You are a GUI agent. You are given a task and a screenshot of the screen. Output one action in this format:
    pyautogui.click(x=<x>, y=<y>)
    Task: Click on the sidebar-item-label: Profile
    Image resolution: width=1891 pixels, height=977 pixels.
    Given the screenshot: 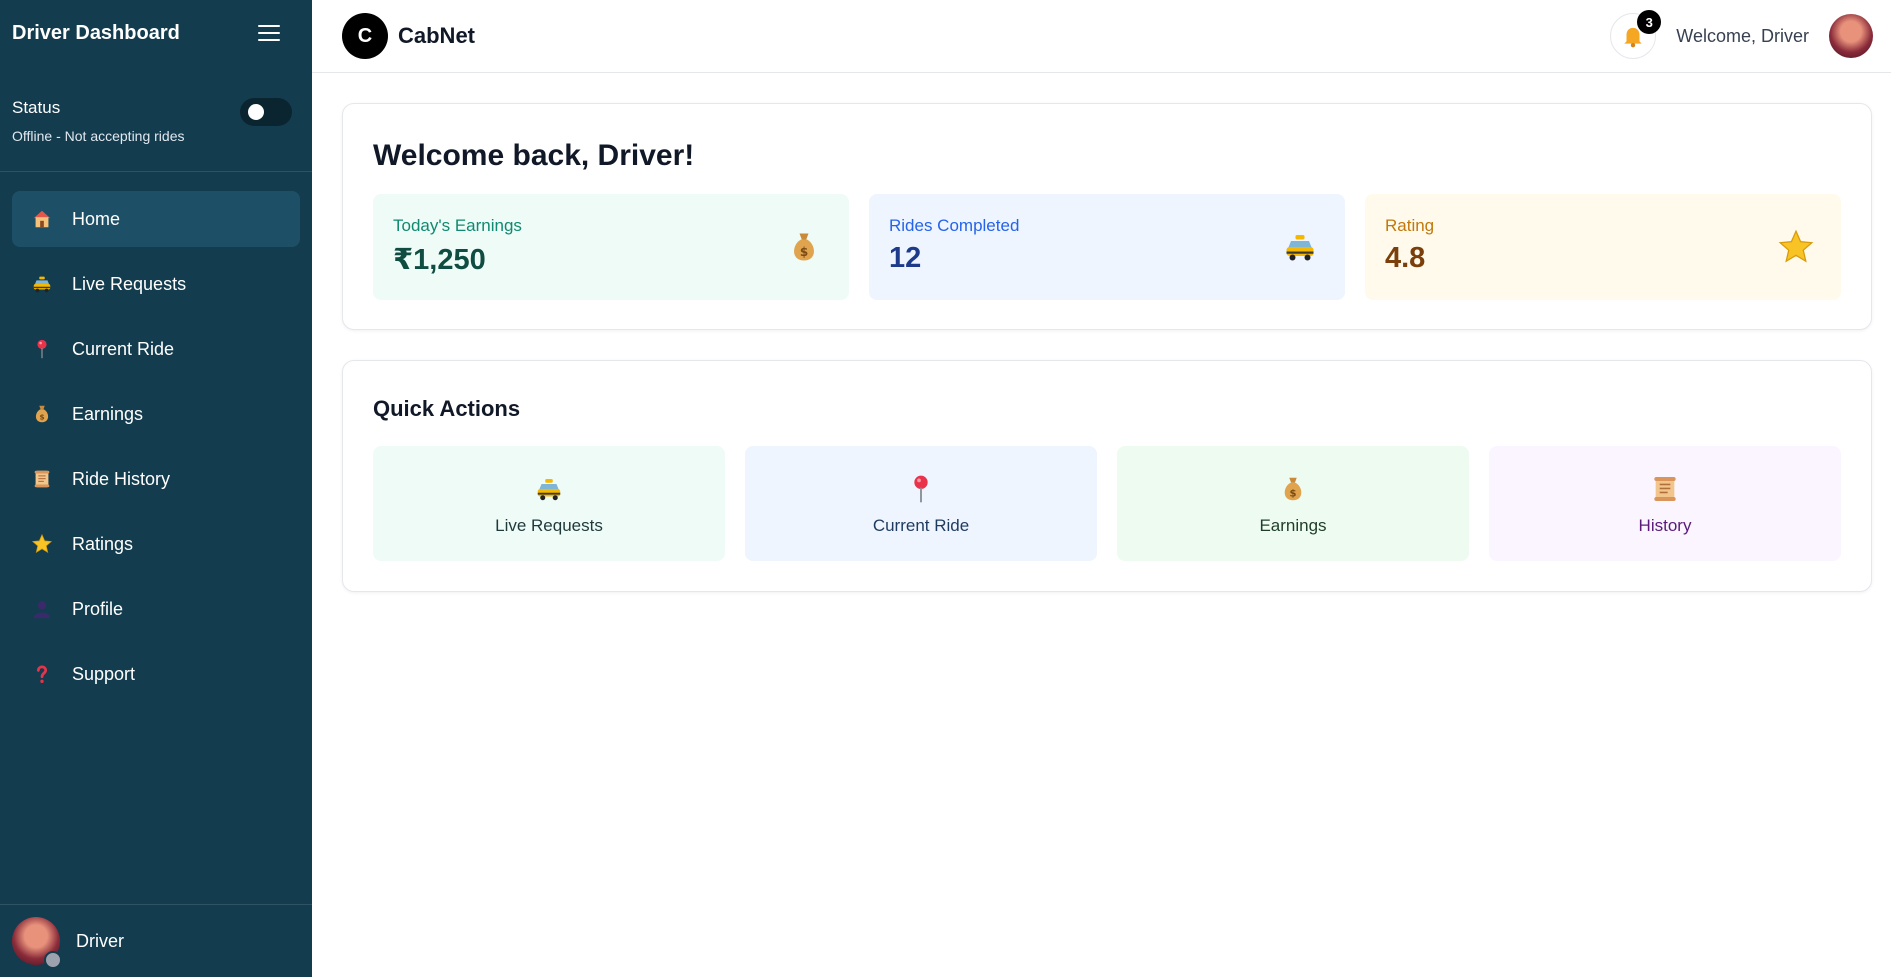 What is the action you would take?
    pyautogui.click(x=98, y=608)
    